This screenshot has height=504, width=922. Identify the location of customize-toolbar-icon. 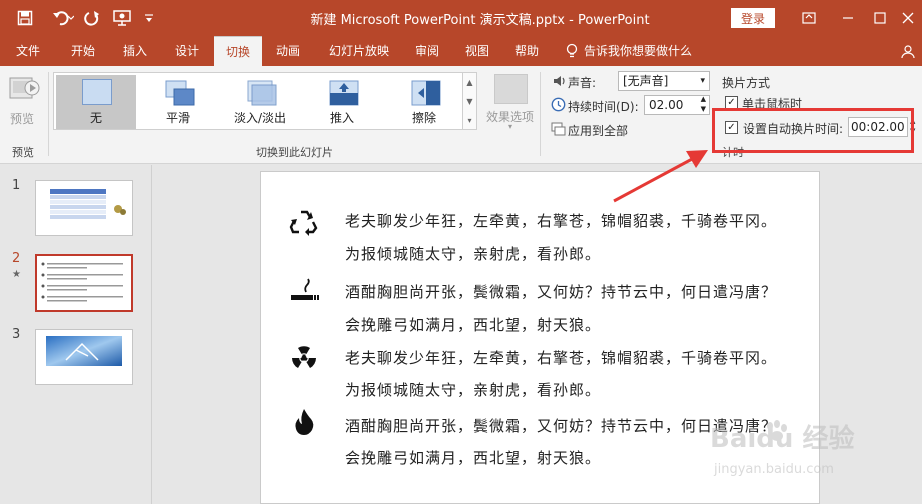
(149, 18).